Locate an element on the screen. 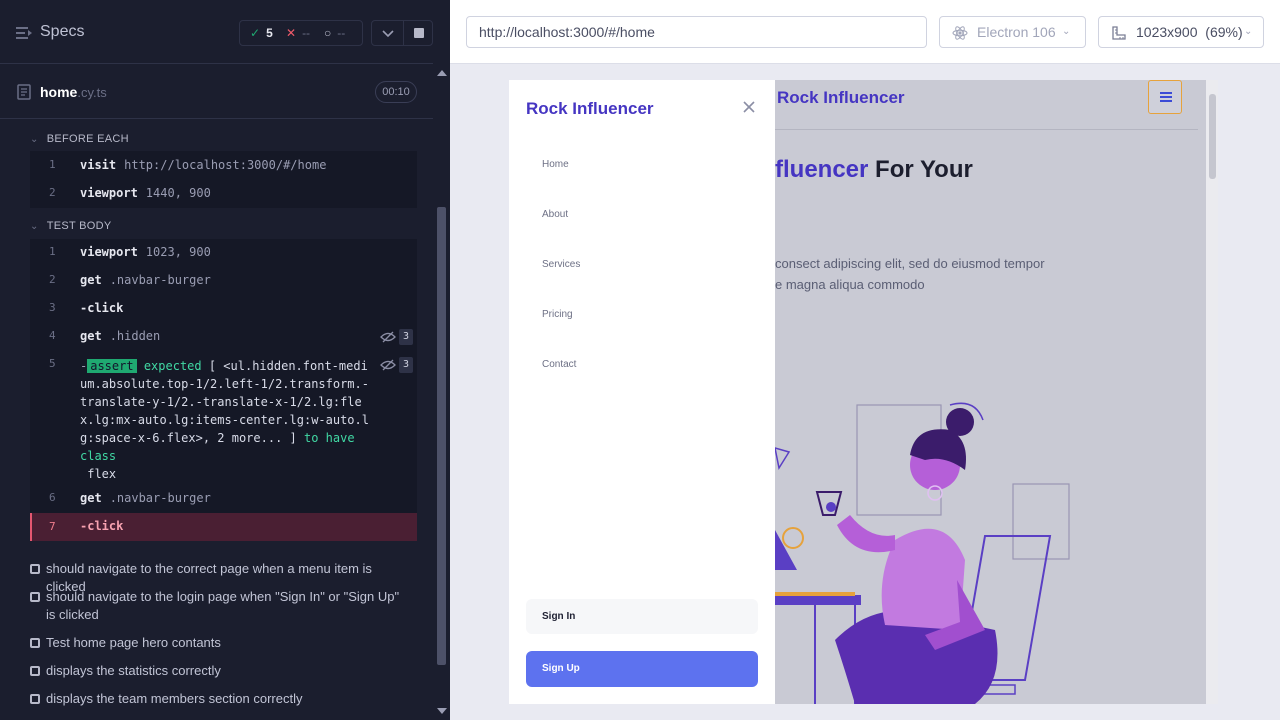  spec-file-ext: .cy.ts is located at coordinates (92, 92).